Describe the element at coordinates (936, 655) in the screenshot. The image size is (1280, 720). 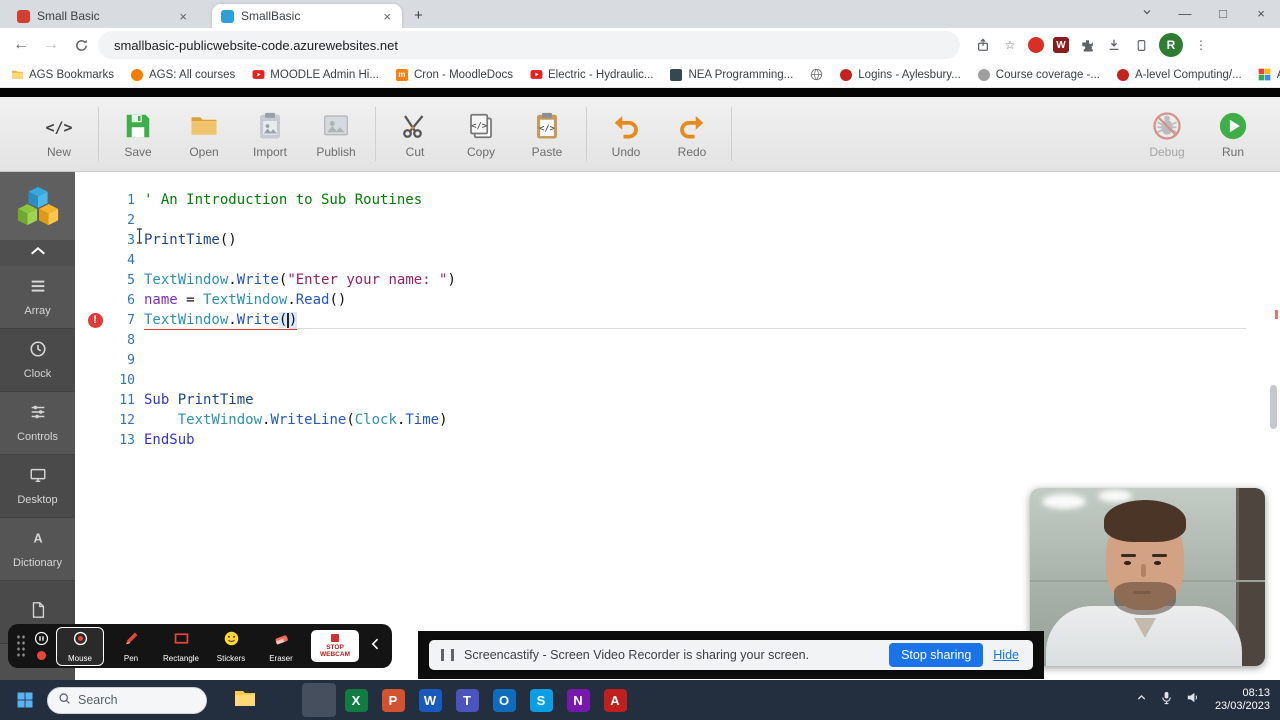
I see `stop-sharing-button: Stop sharing` at that location.